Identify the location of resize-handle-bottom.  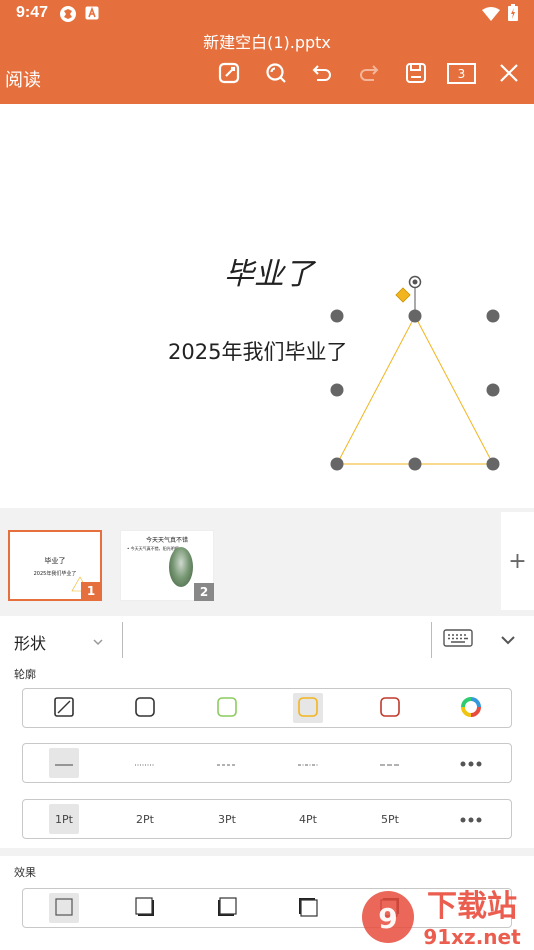
(415, 464).